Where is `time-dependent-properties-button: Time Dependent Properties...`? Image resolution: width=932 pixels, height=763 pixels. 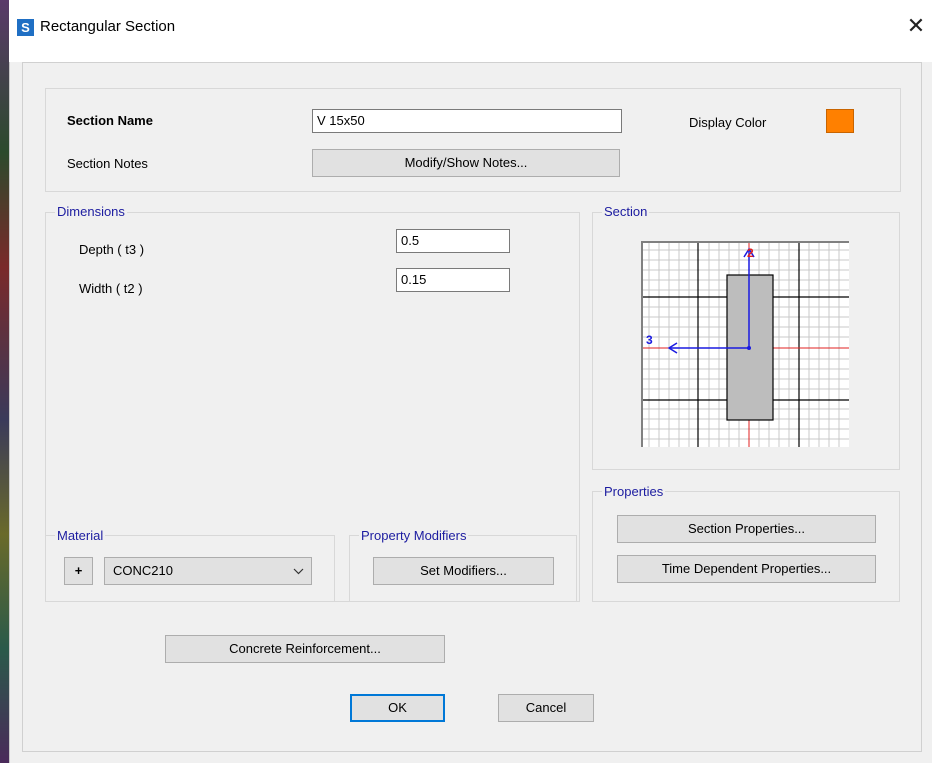 time-dependent-properties-button: Time Dependent Properties... is located at coordinates (746, 569).